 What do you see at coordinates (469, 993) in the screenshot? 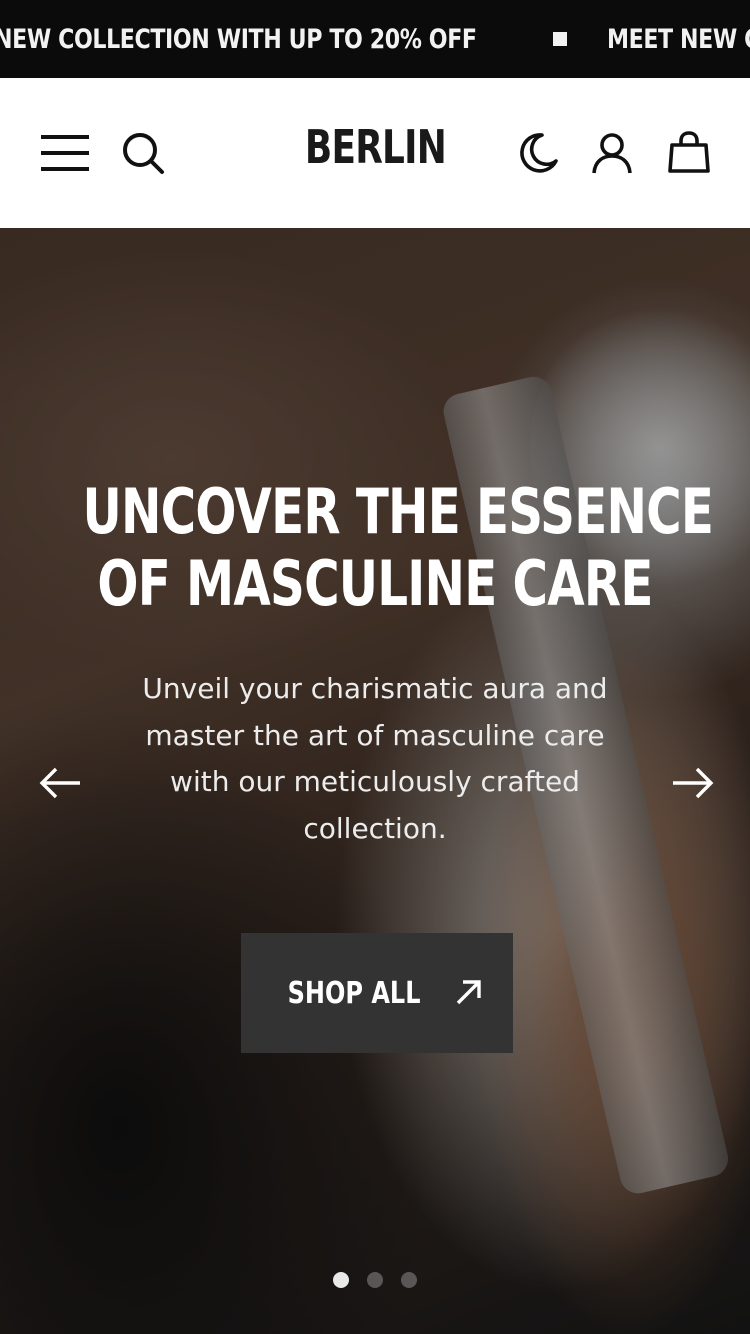
I see `arrow-up-right-icon` at bounding box center [469, 993].